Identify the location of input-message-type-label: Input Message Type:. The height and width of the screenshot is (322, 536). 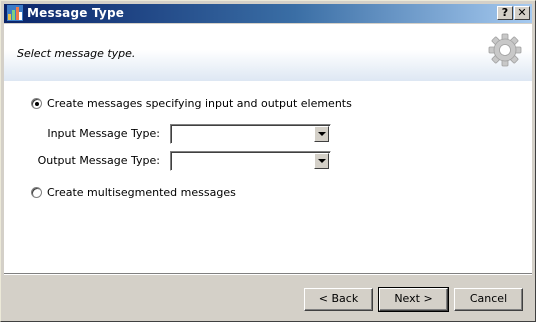
(103, 133).